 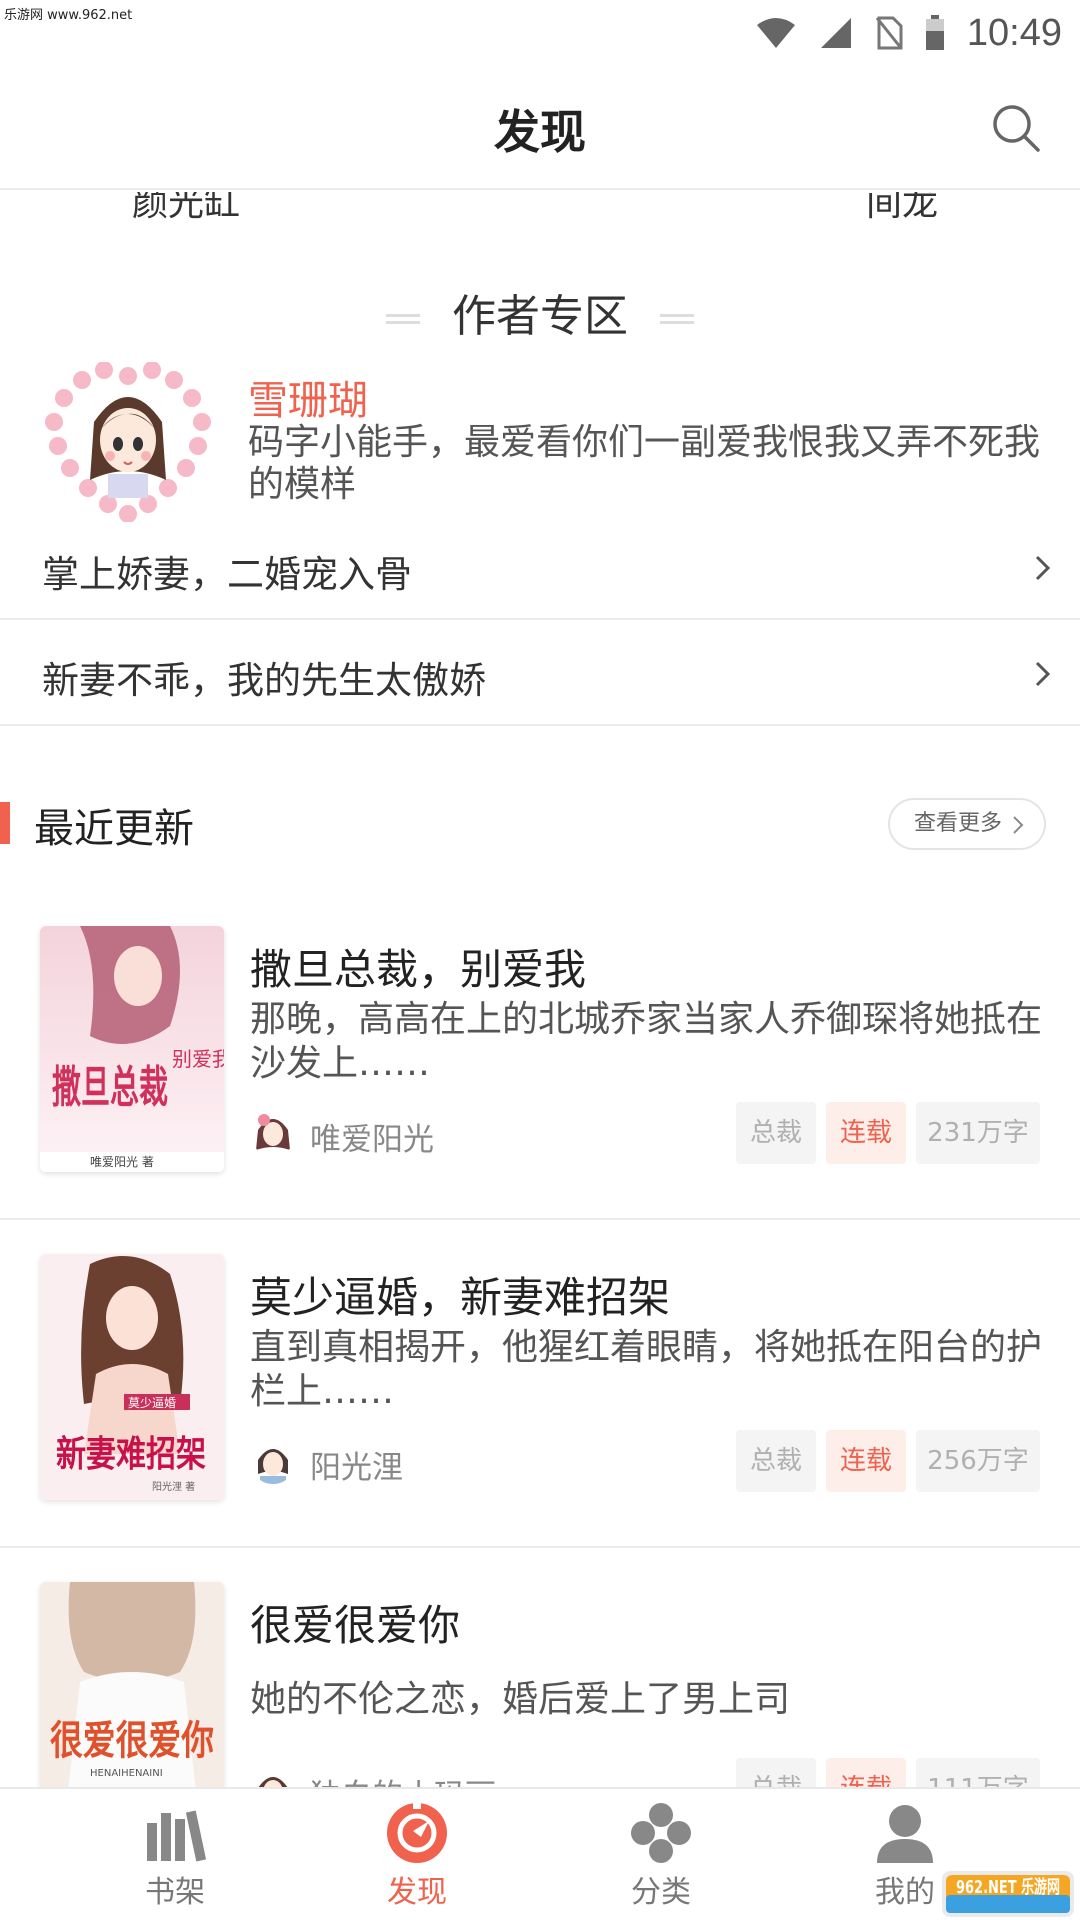 I want to click on watermark-top: 乐游网 www.962.net, so click(x=68, y=15).